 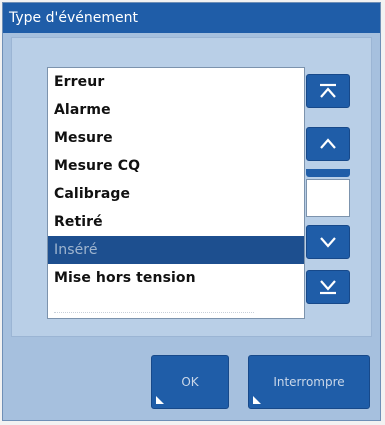 I want to click on scrollbar-track, so click(x=328, y=198).